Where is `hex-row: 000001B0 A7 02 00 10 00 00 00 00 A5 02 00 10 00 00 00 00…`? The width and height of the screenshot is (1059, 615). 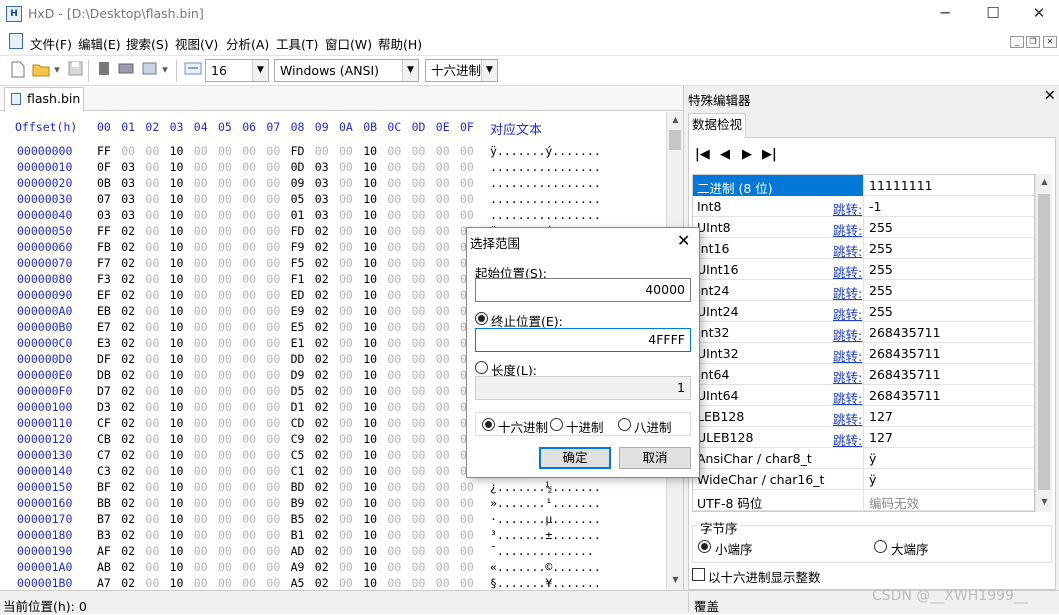
hex-row: 000001B0 A7 02 00 10 00 00 00 00 A5 02 00 10 00 00 00 00… is located at coordinates (333, 583).